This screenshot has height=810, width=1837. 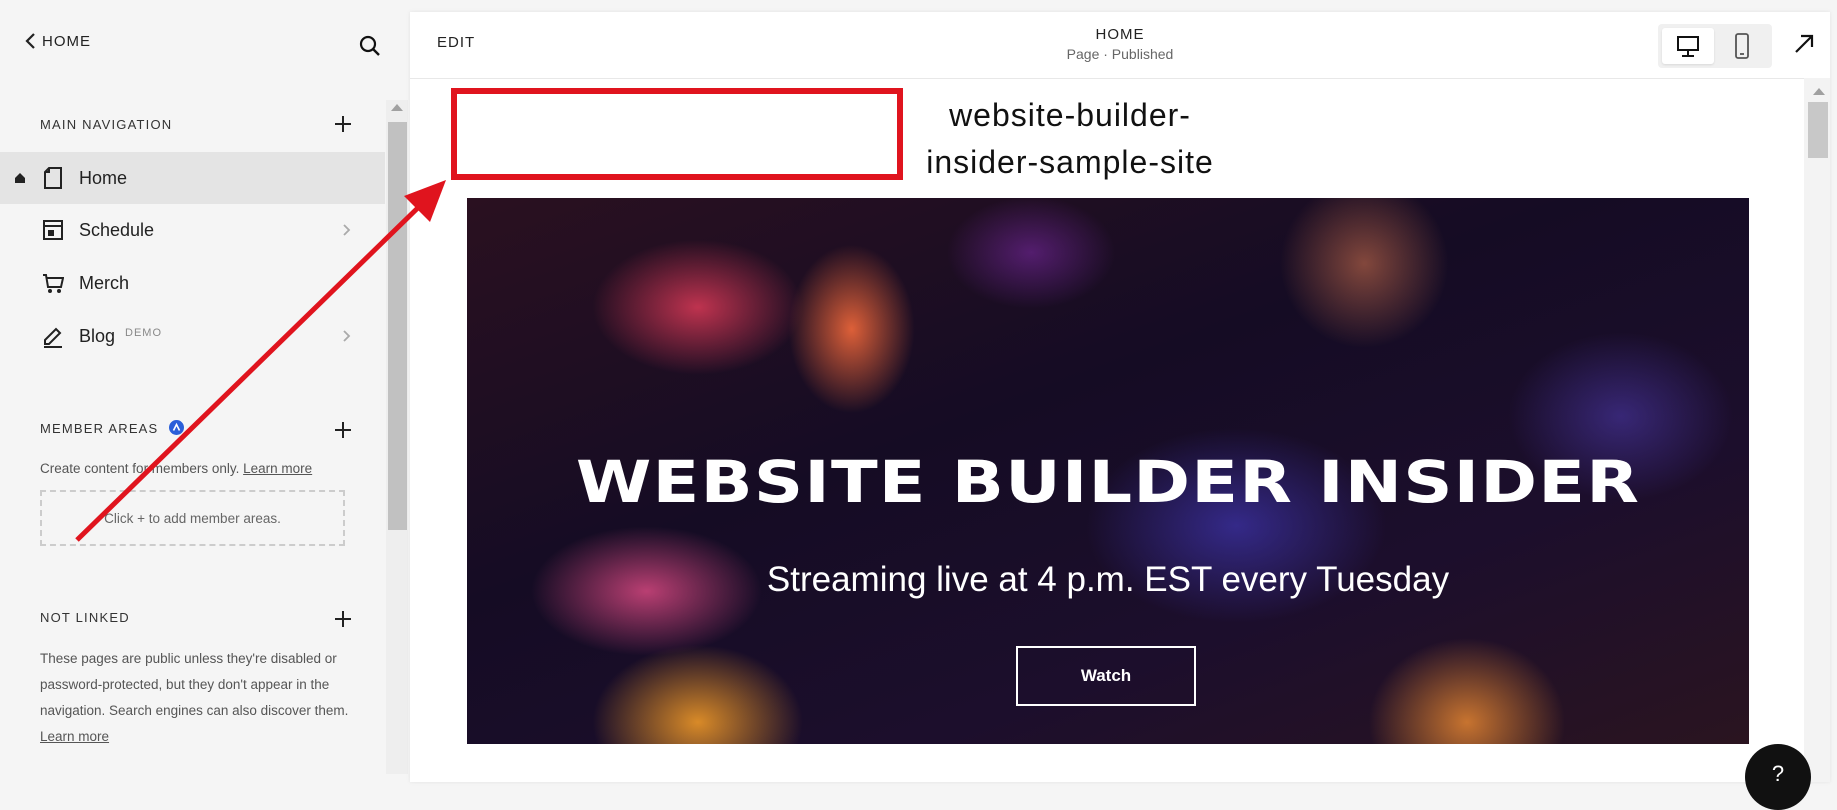 I want to click on nav-item-home: Home, so click(x=192, y=178).